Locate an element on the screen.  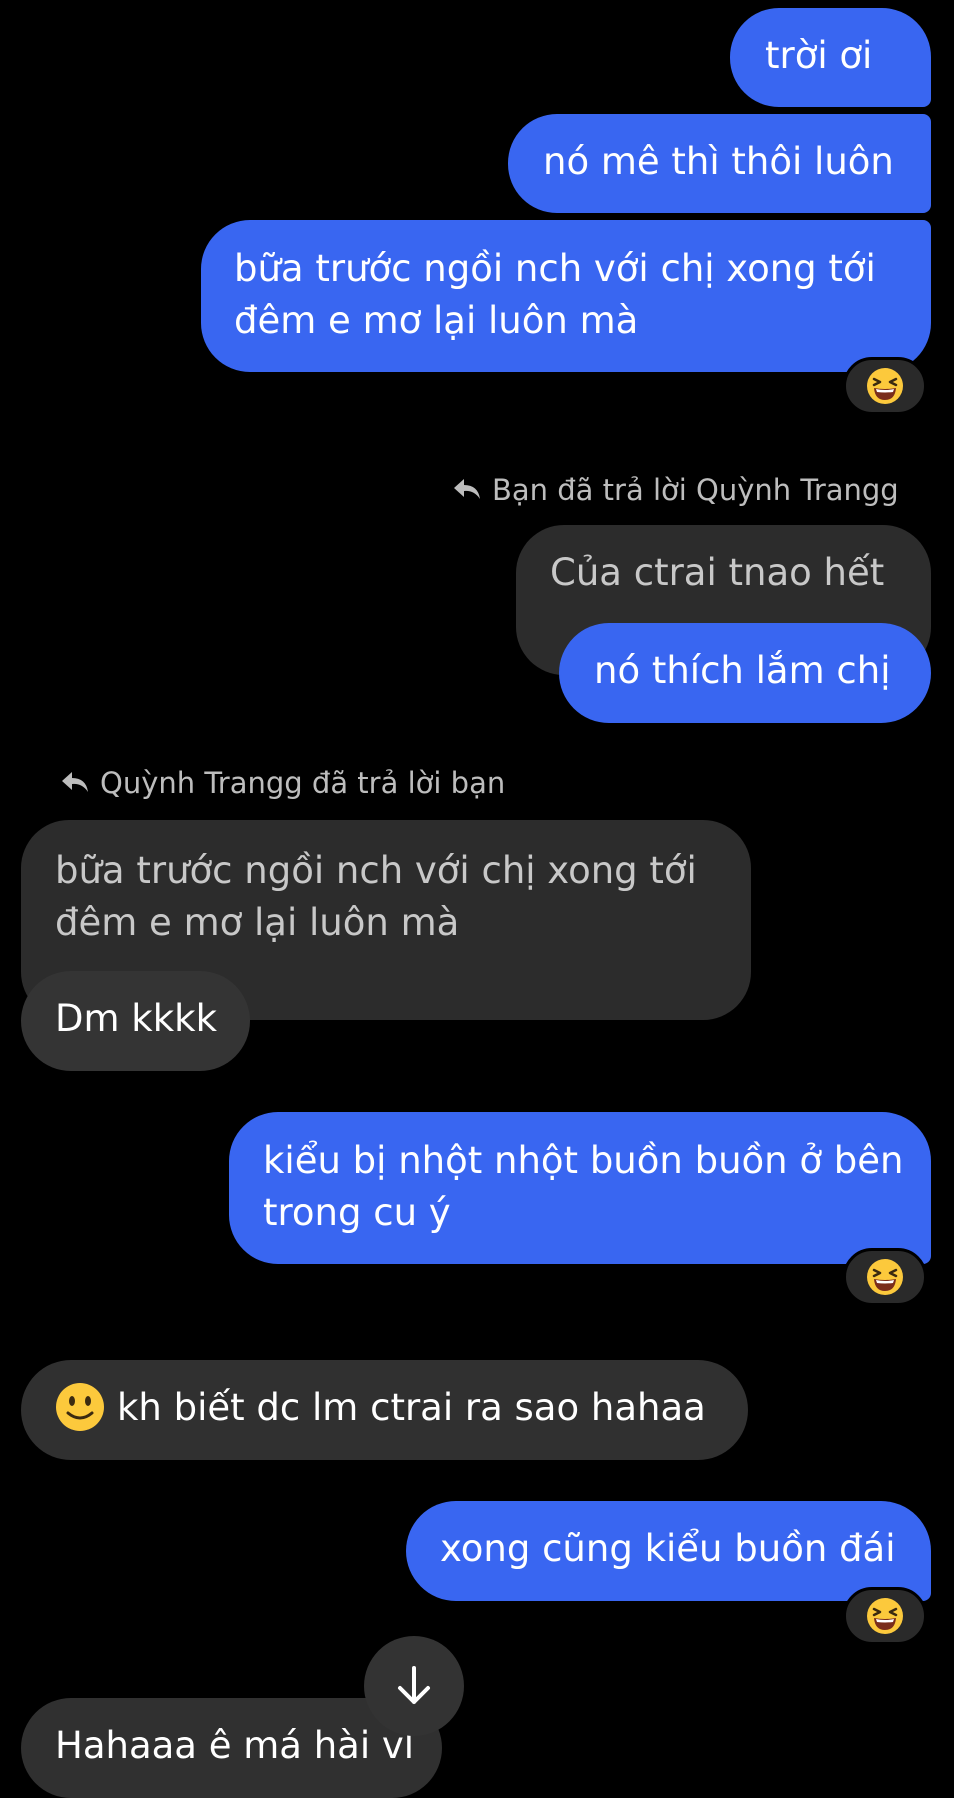
reply-context-label: Bạn đã trả lời Quỳnh Trangg is located at coordinates (675, 490).